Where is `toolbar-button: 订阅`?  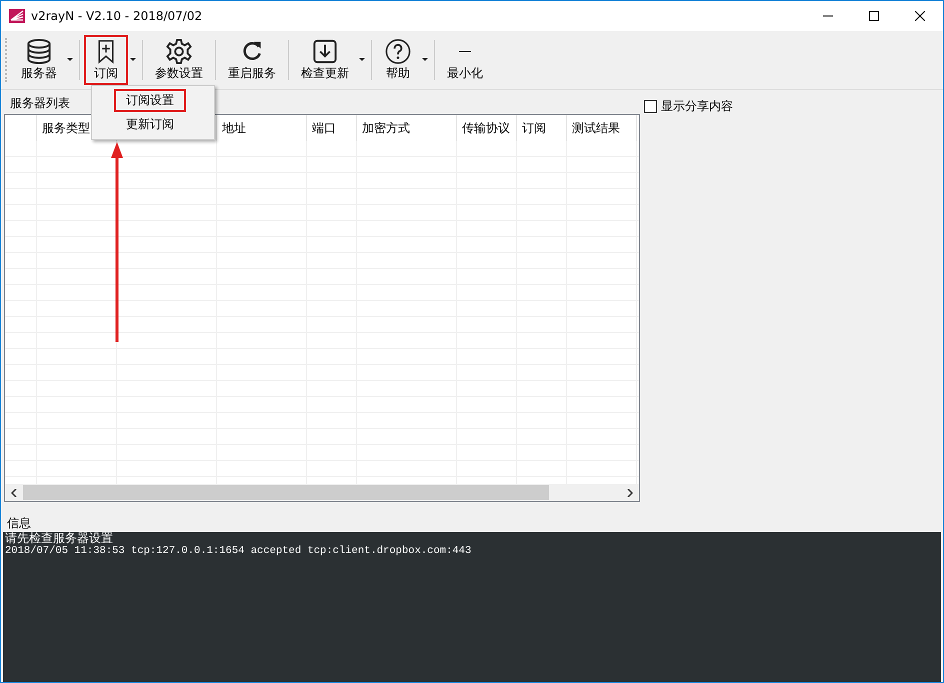 toolbar-button: 订阅 is located at coordinates (106, 60).